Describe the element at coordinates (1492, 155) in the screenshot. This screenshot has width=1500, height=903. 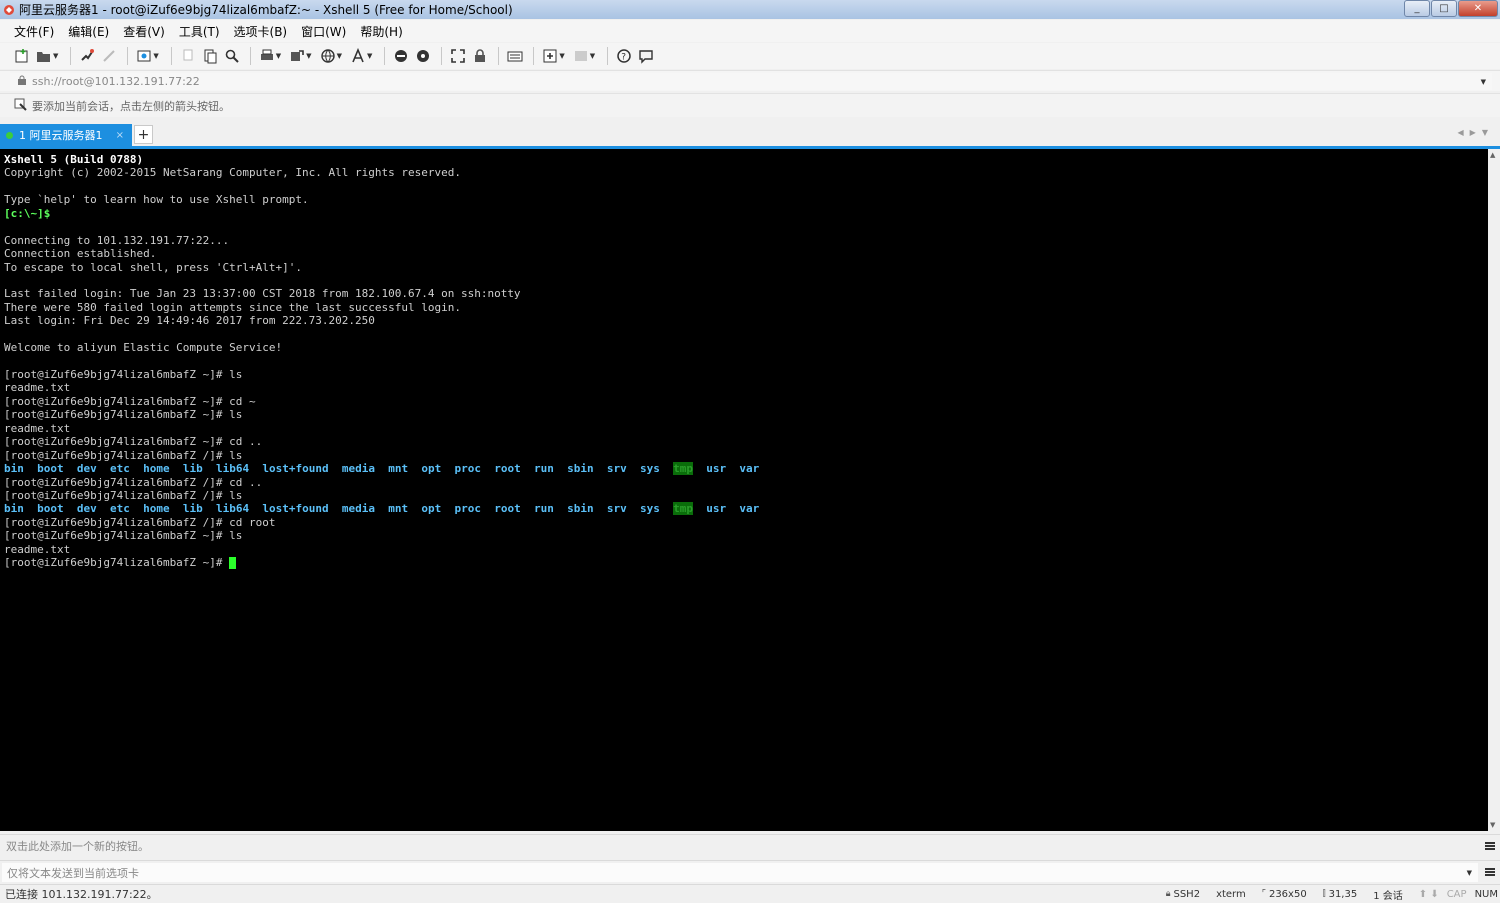
I see `scroll-up-icon: ▲` at that location.